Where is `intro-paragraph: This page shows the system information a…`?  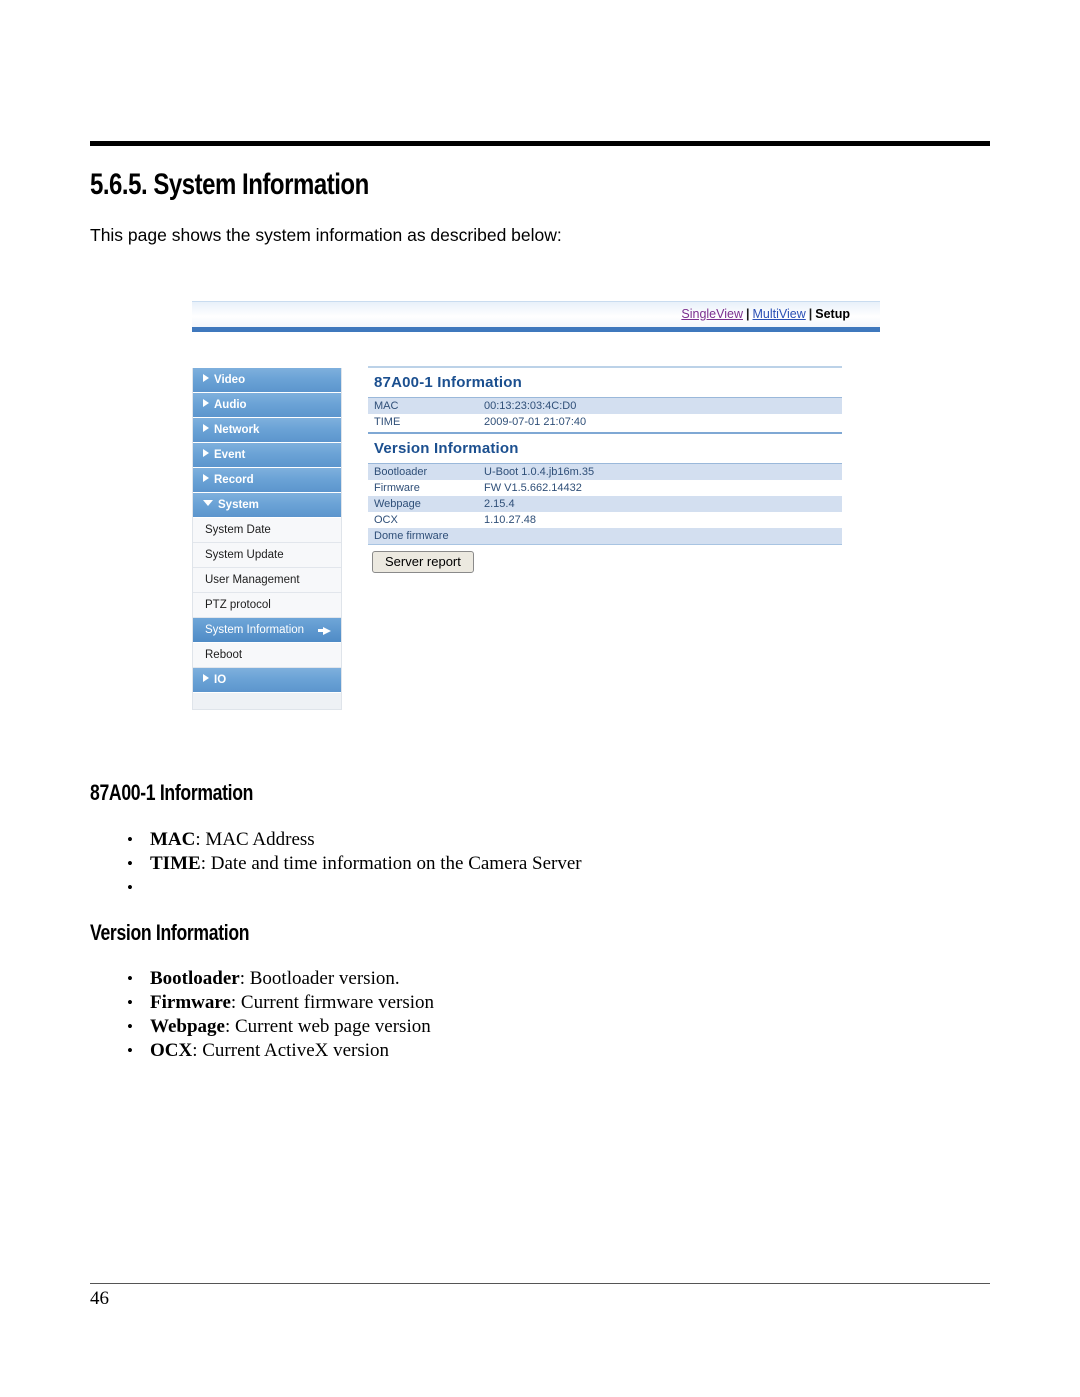 intro-paragraph: This page shows the system information a… is located at coordinates (326, 235).